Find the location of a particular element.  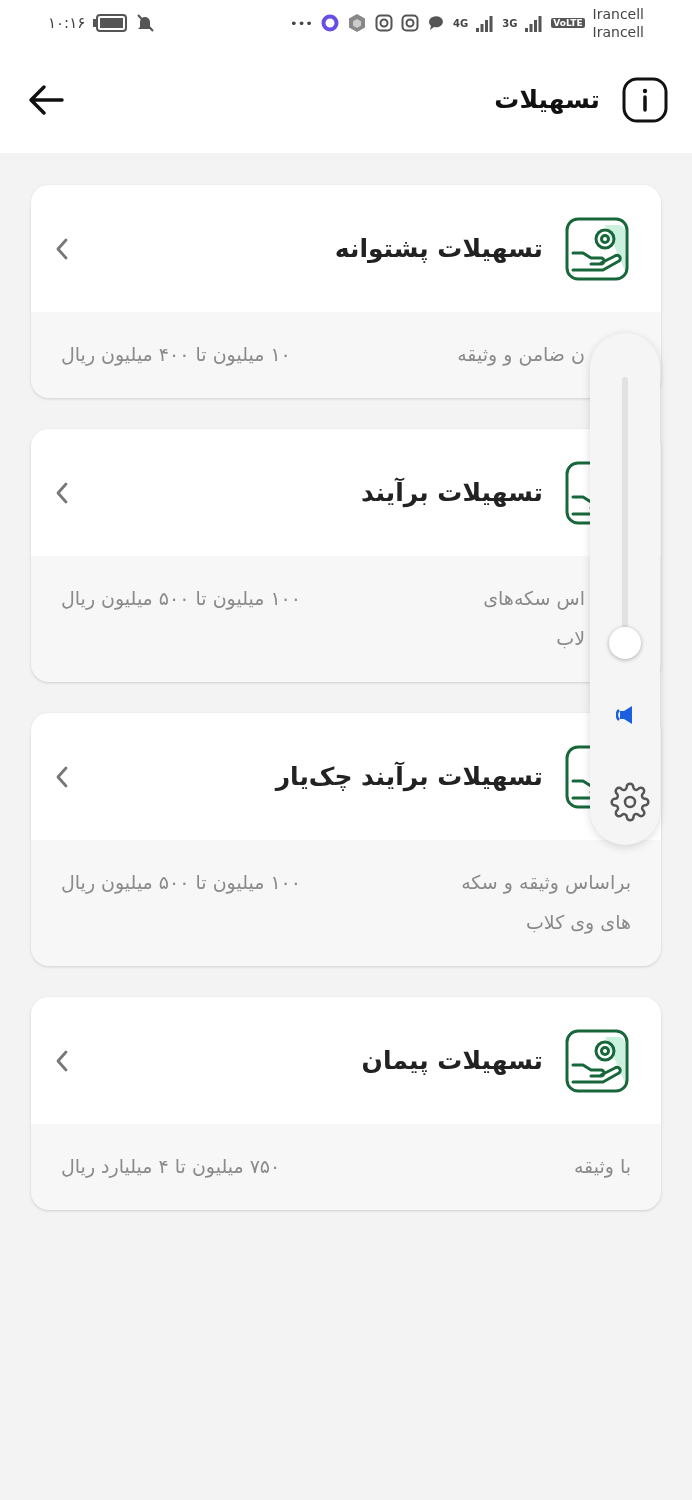

clock-time: ۱۰:۱۶ is located at coordinates (67, 23).